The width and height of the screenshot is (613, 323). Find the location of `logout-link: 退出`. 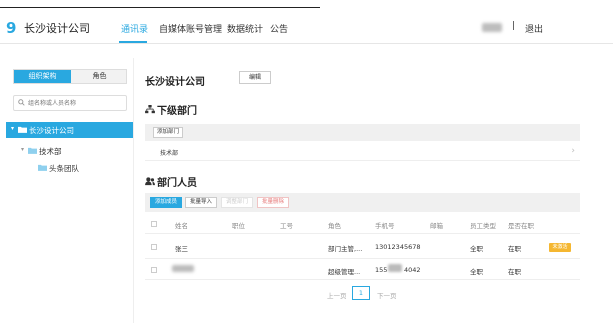

logout-link: 退出 is located at coordinates (534, 28).